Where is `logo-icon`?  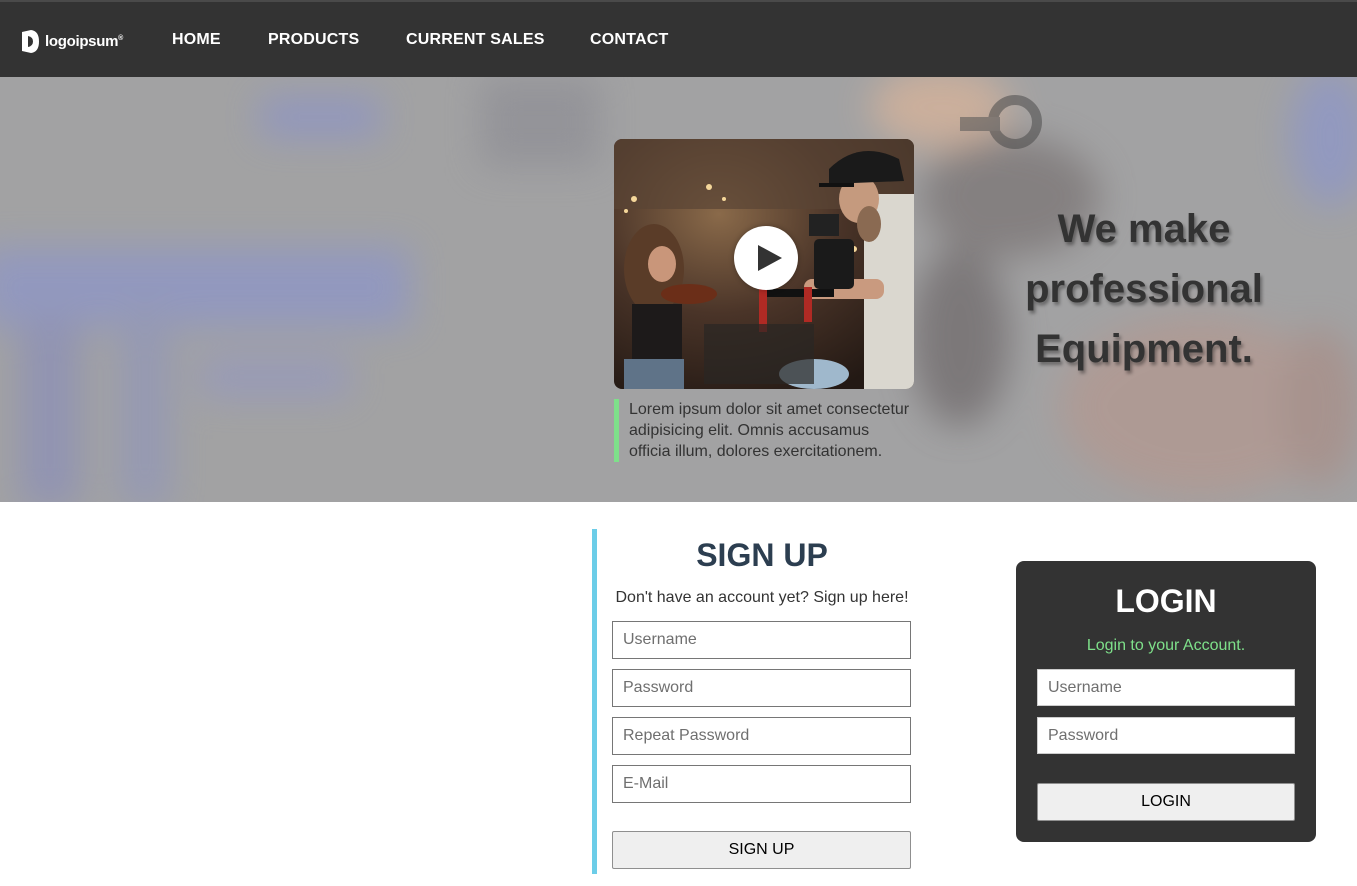
logo-icon is located at coordinates (29, 41).